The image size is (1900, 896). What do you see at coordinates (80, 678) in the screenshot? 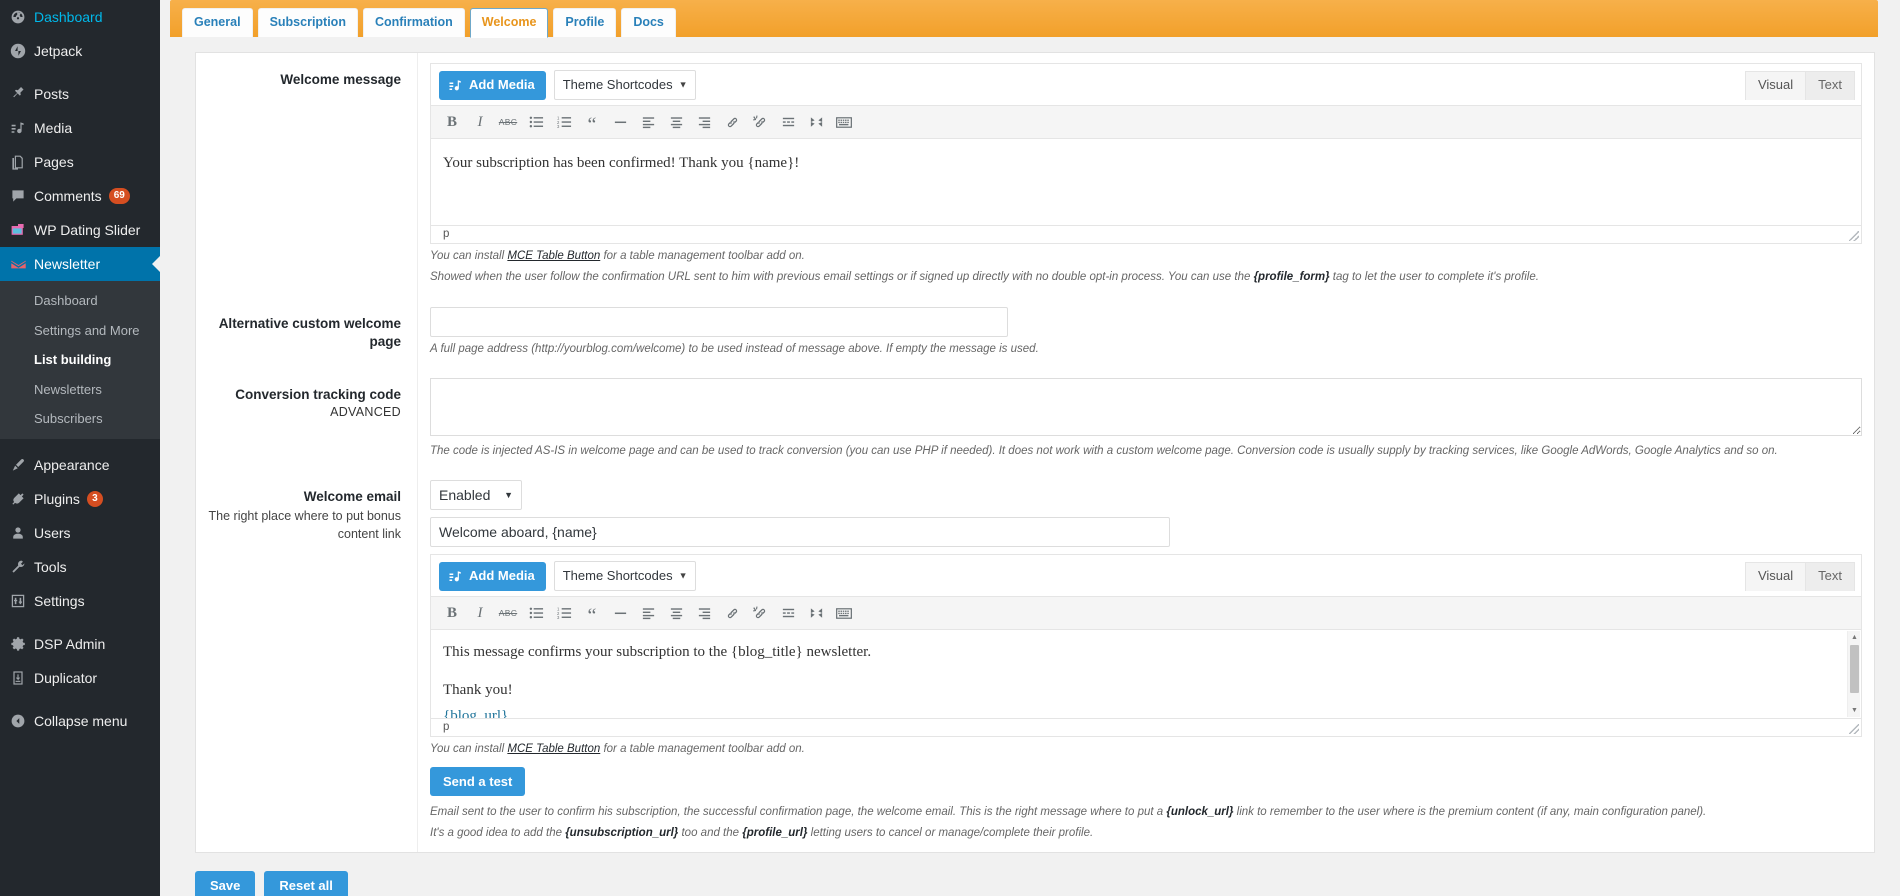
I see `sidebar-item-duplicator: Duplicator` at bounding box center [80, 678].